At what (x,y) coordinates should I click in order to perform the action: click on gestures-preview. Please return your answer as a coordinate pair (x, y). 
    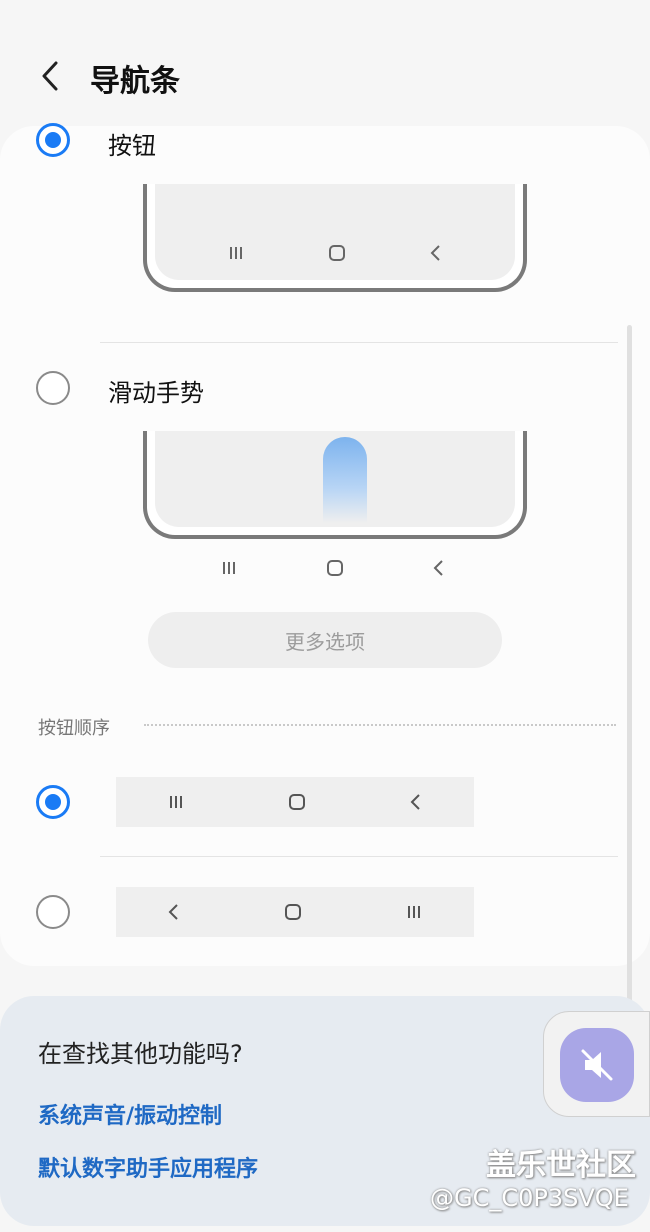
    Looking at the image, I should click on (335, 485).